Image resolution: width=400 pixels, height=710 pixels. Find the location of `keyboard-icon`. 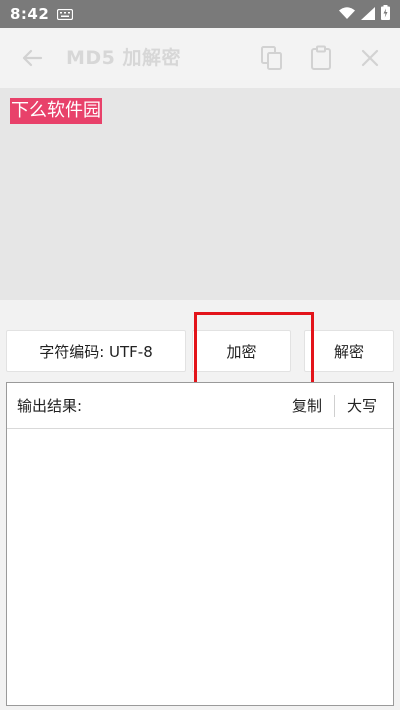

keyboard-icon is located at coordinates (65, 14).